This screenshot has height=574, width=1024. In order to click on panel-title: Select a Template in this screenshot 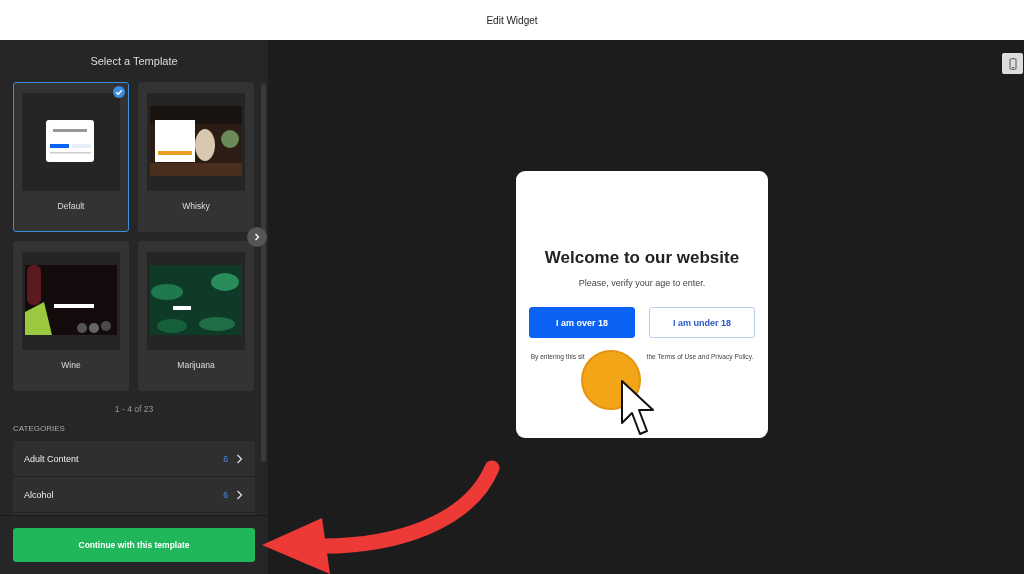, I will do `click(134, 61)`.